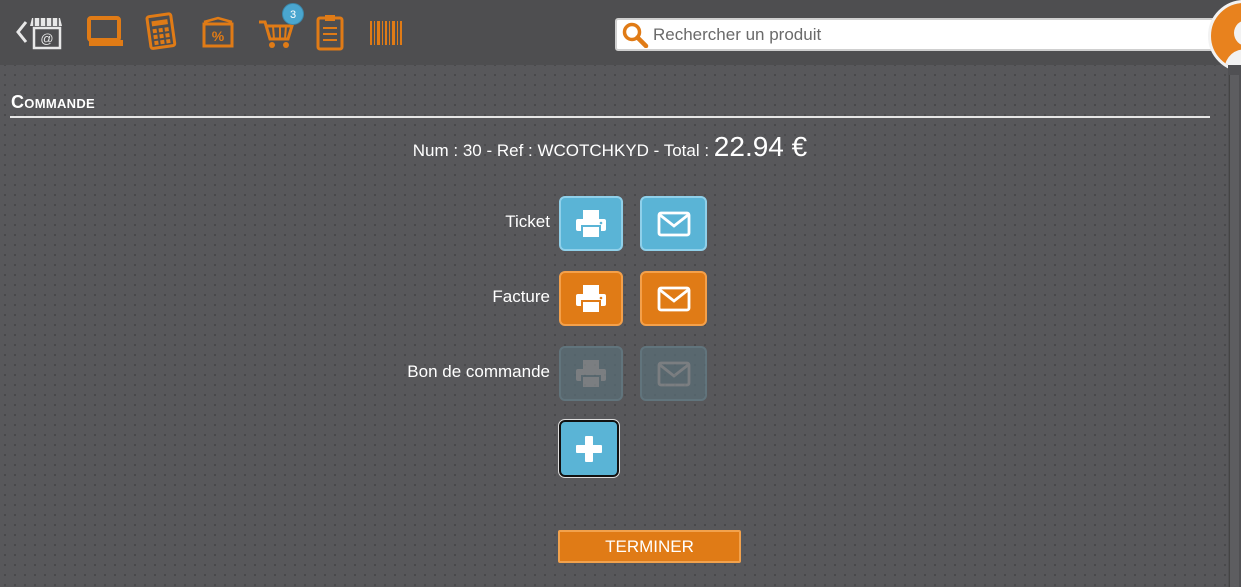  I want to click on clipboard-icon, so click(330, 32).